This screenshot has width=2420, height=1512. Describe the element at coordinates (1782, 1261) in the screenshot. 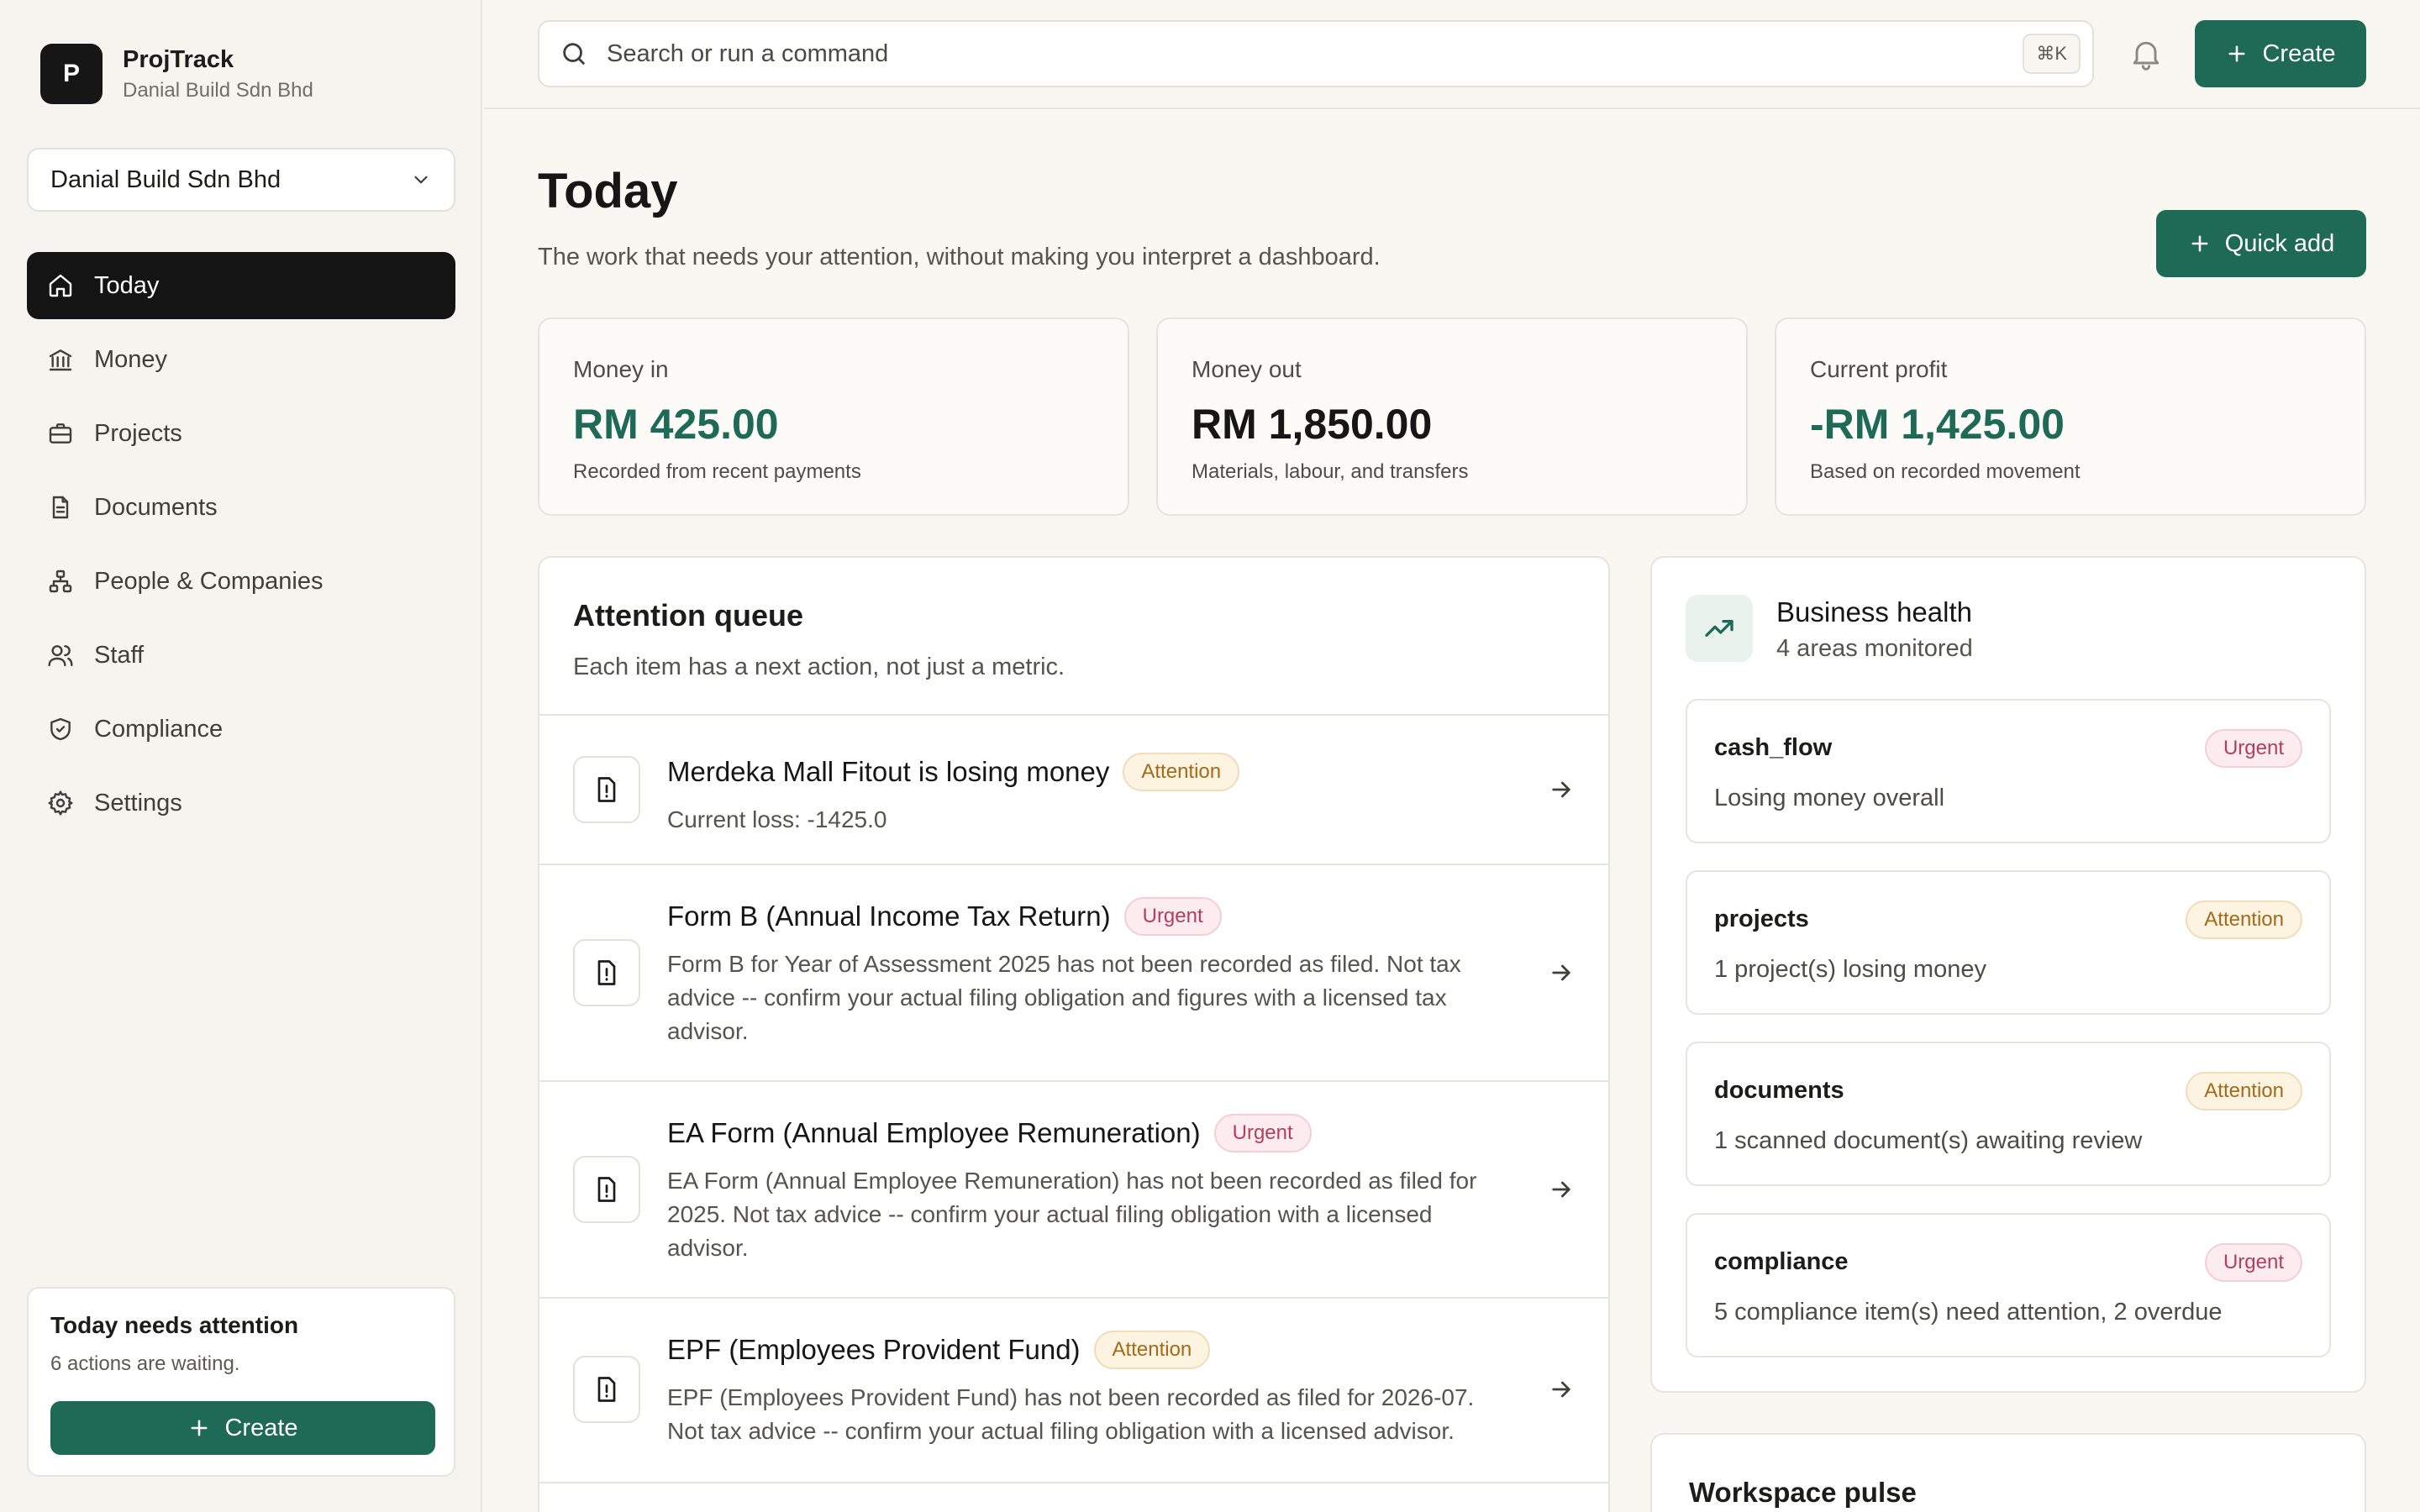

I see `health-card-name: compliance` at that location.